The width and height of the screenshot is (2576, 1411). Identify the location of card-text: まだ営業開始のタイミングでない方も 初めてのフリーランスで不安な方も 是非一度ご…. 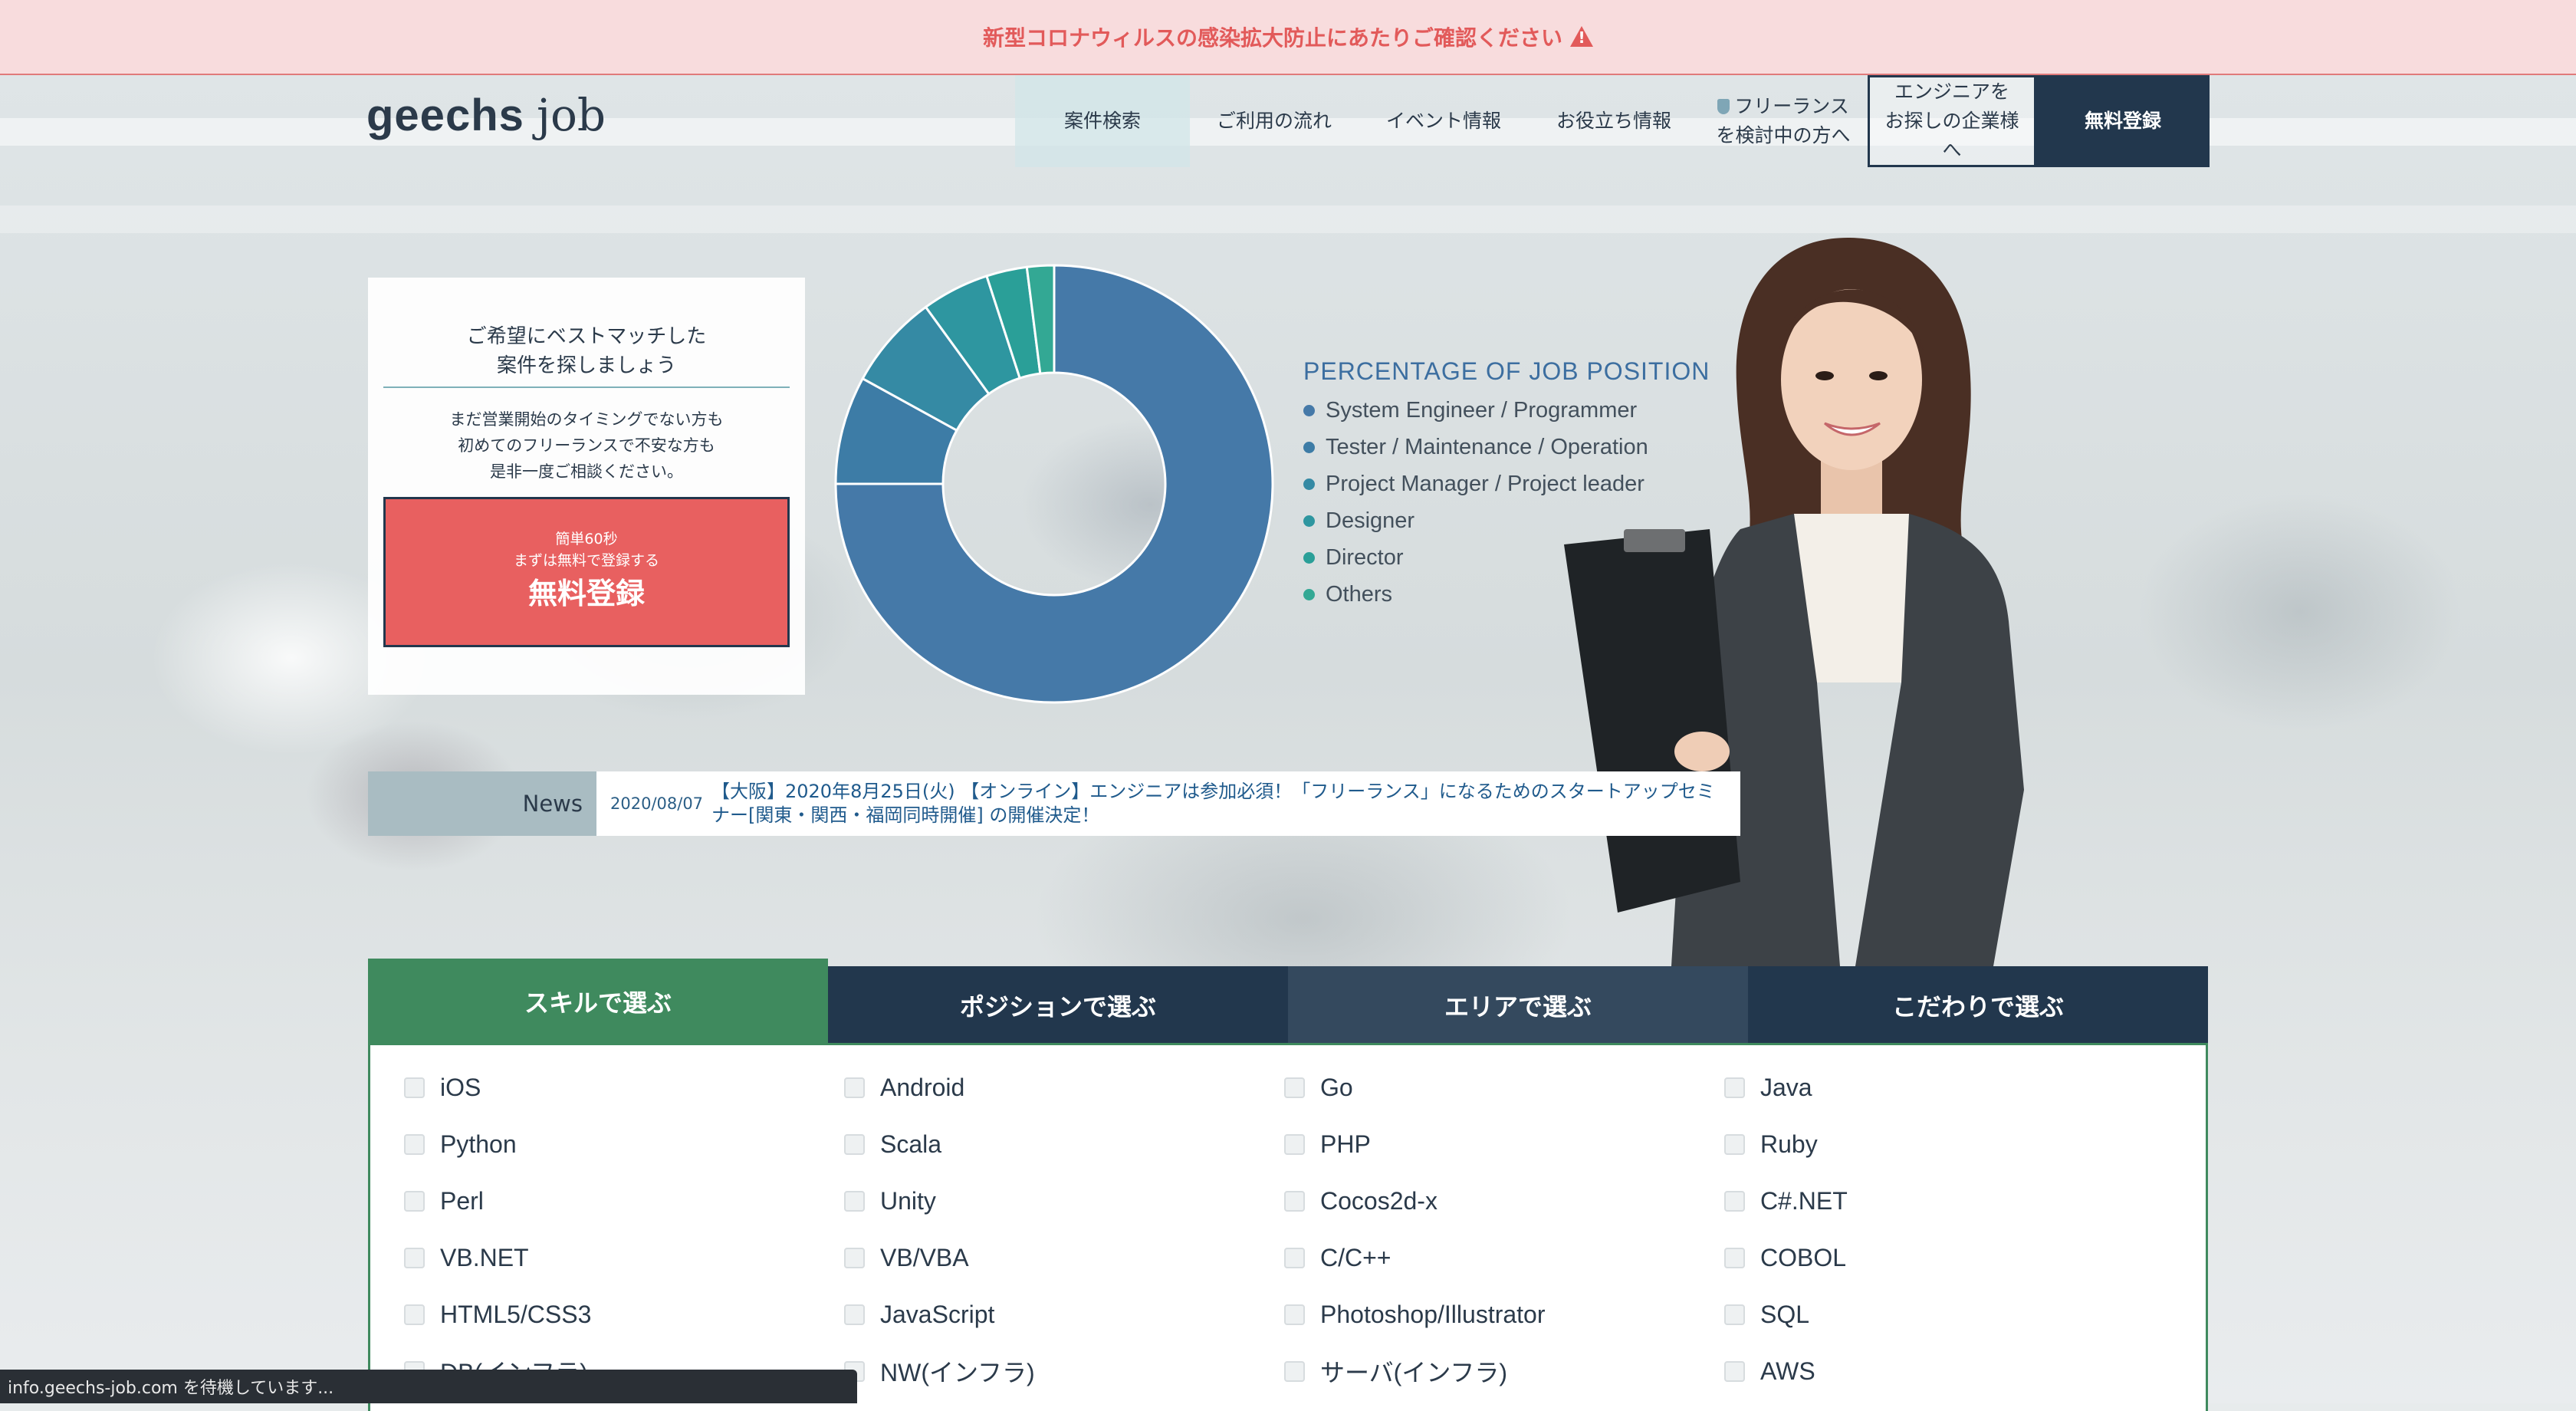
(586, 446).